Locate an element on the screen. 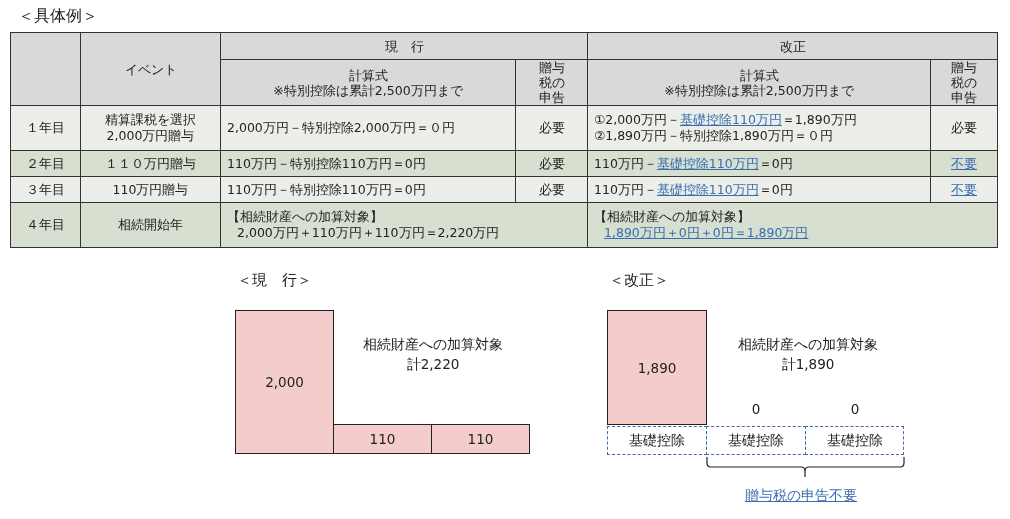  diagram-title: ＜改正＞ is located at coordinates (639, 280).